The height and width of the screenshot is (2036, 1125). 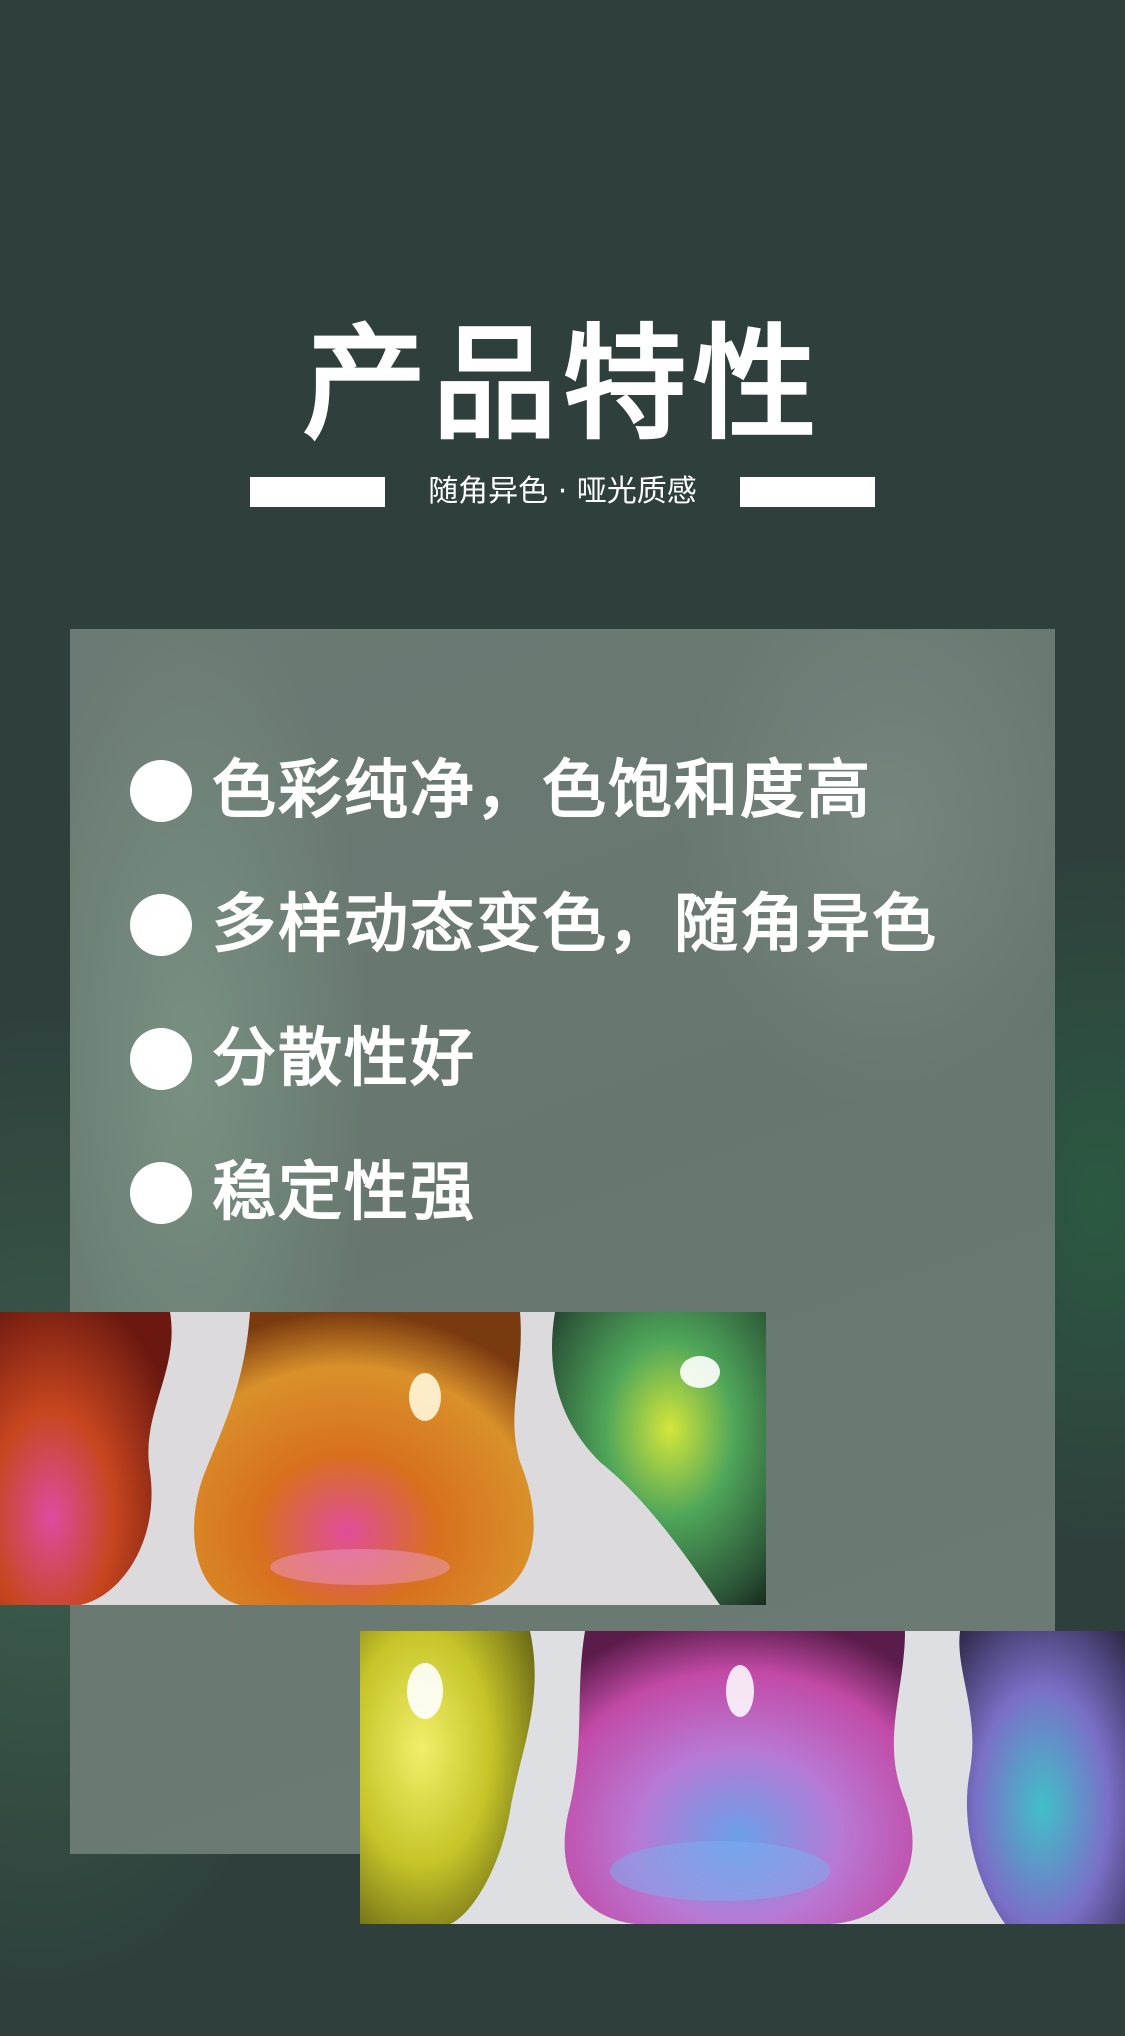 What do you see at coordinates (383, 1458) in the screenshot?
I see `product-photo-warm` at bounding box center [383, 1458].